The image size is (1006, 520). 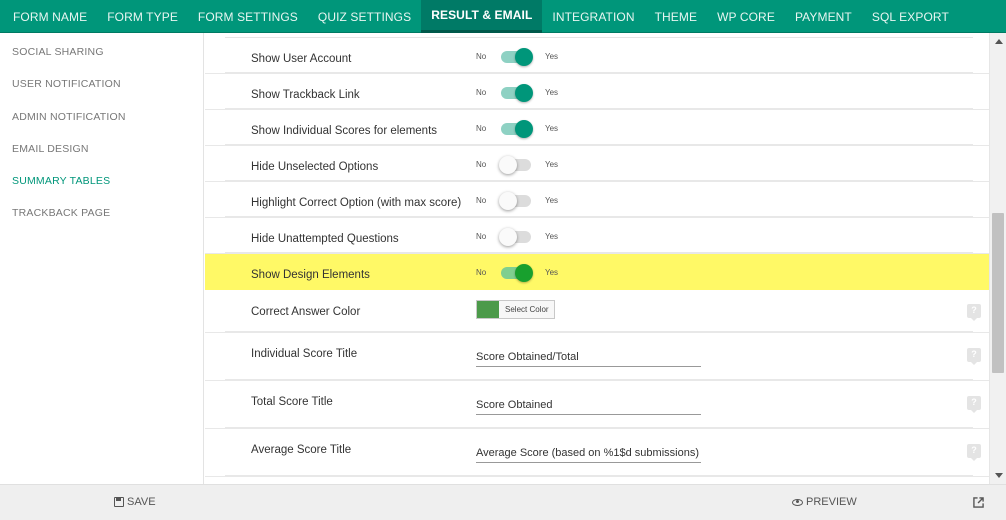 I want to click on setting-row-hide-unselected-options: Hide Unselected Options No Yes, so click(x=597, y=164).